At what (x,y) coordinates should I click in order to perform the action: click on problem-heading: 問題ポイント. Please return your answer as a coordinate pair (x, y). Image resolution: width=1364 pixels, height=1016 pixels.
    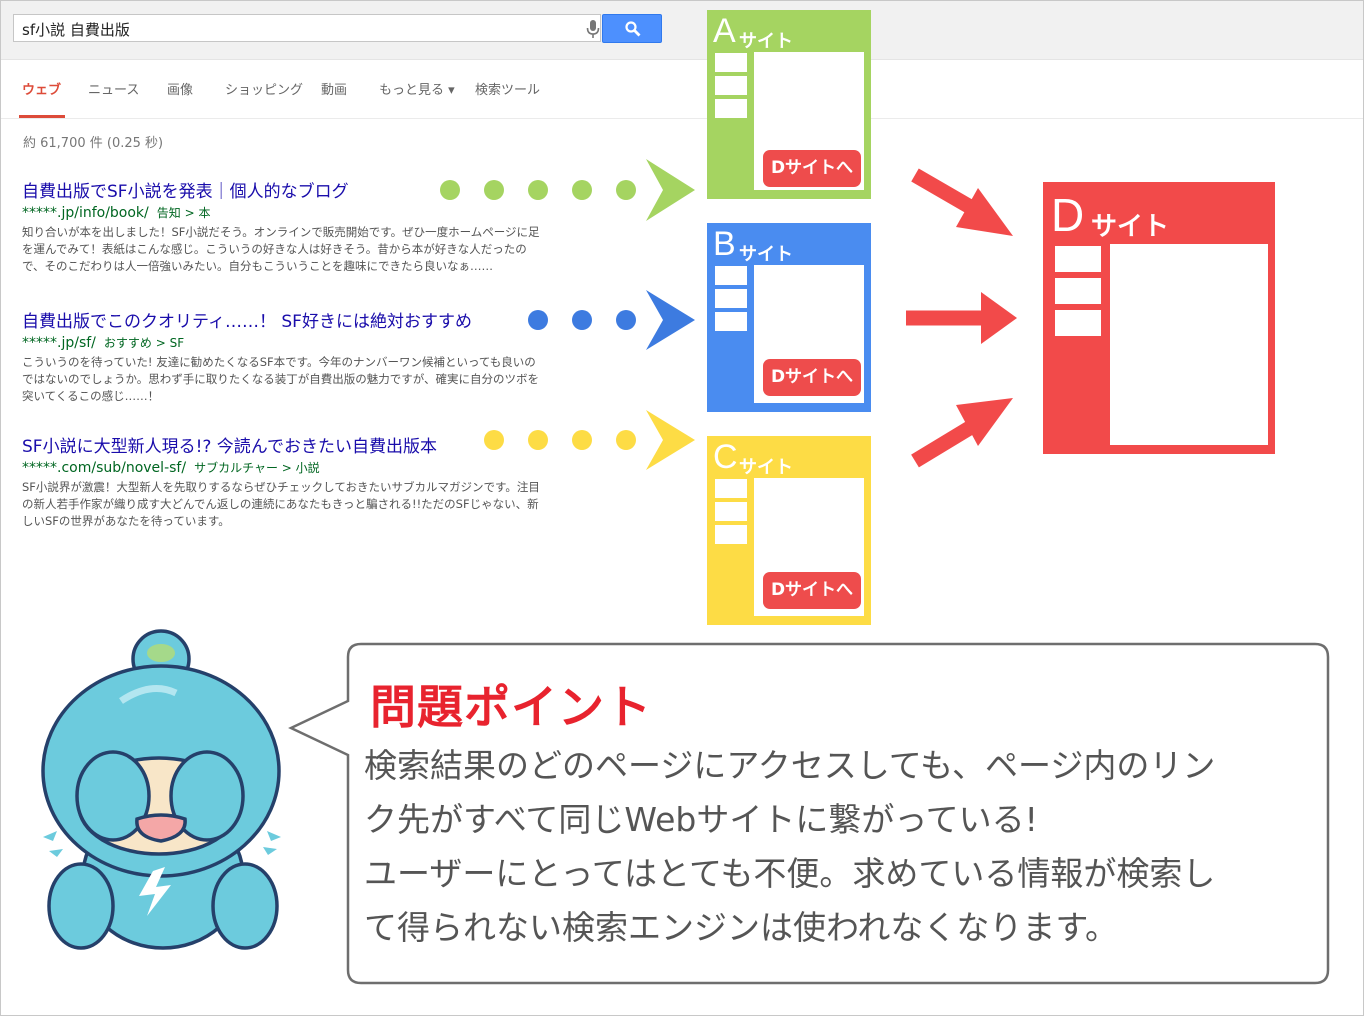
    Looking at the image, I should click on (511, 707).